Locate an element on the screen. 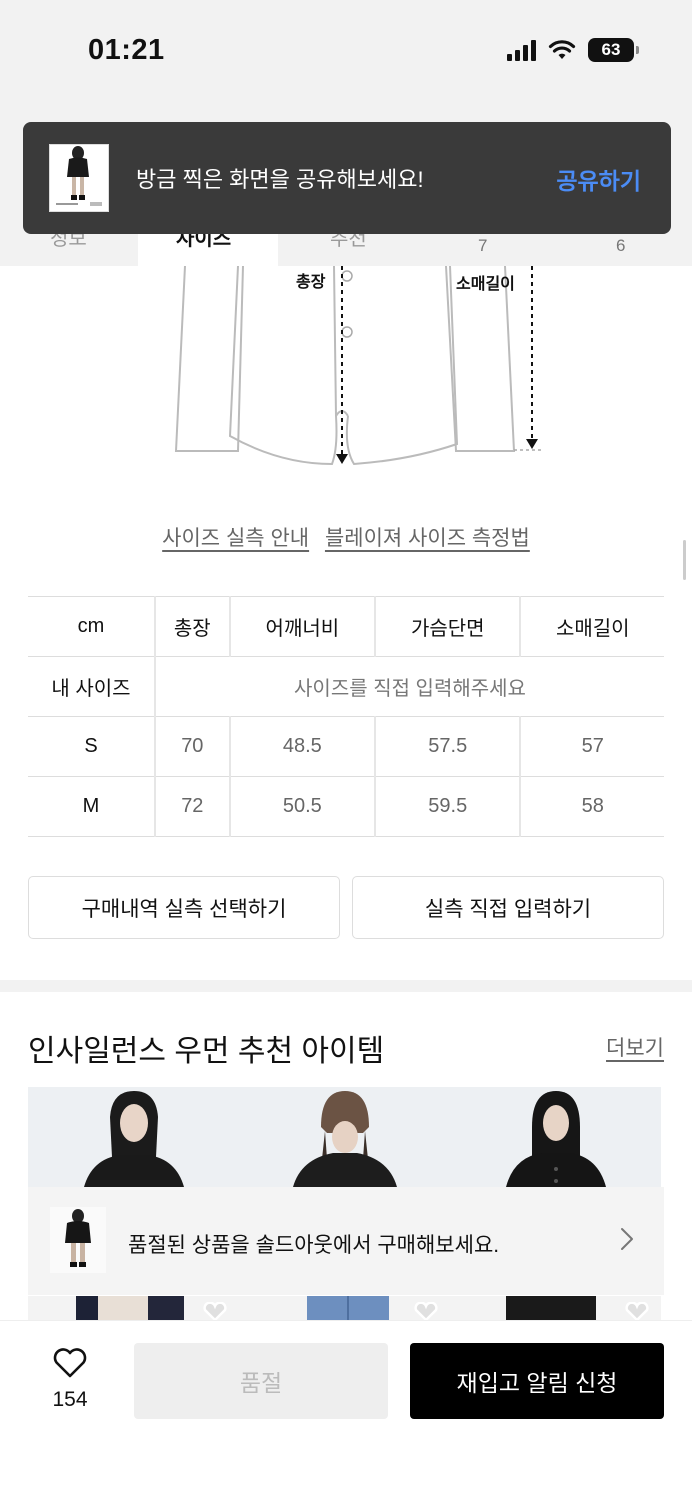 The image size is (692, 1500). soldout-banner: 품절된 상품을 솔드아웃에서 구매해보세요. is located at coordinates (346, 1241).